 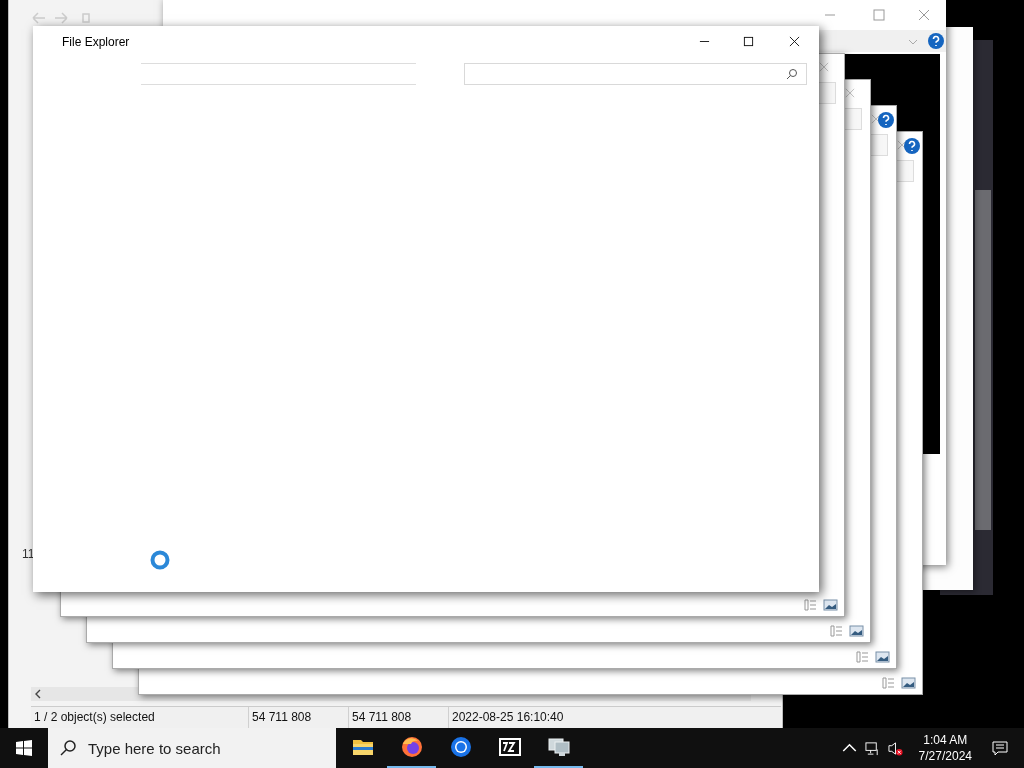 I want to click on clock-time: 1:04 AM, so click(x=945, y=740).